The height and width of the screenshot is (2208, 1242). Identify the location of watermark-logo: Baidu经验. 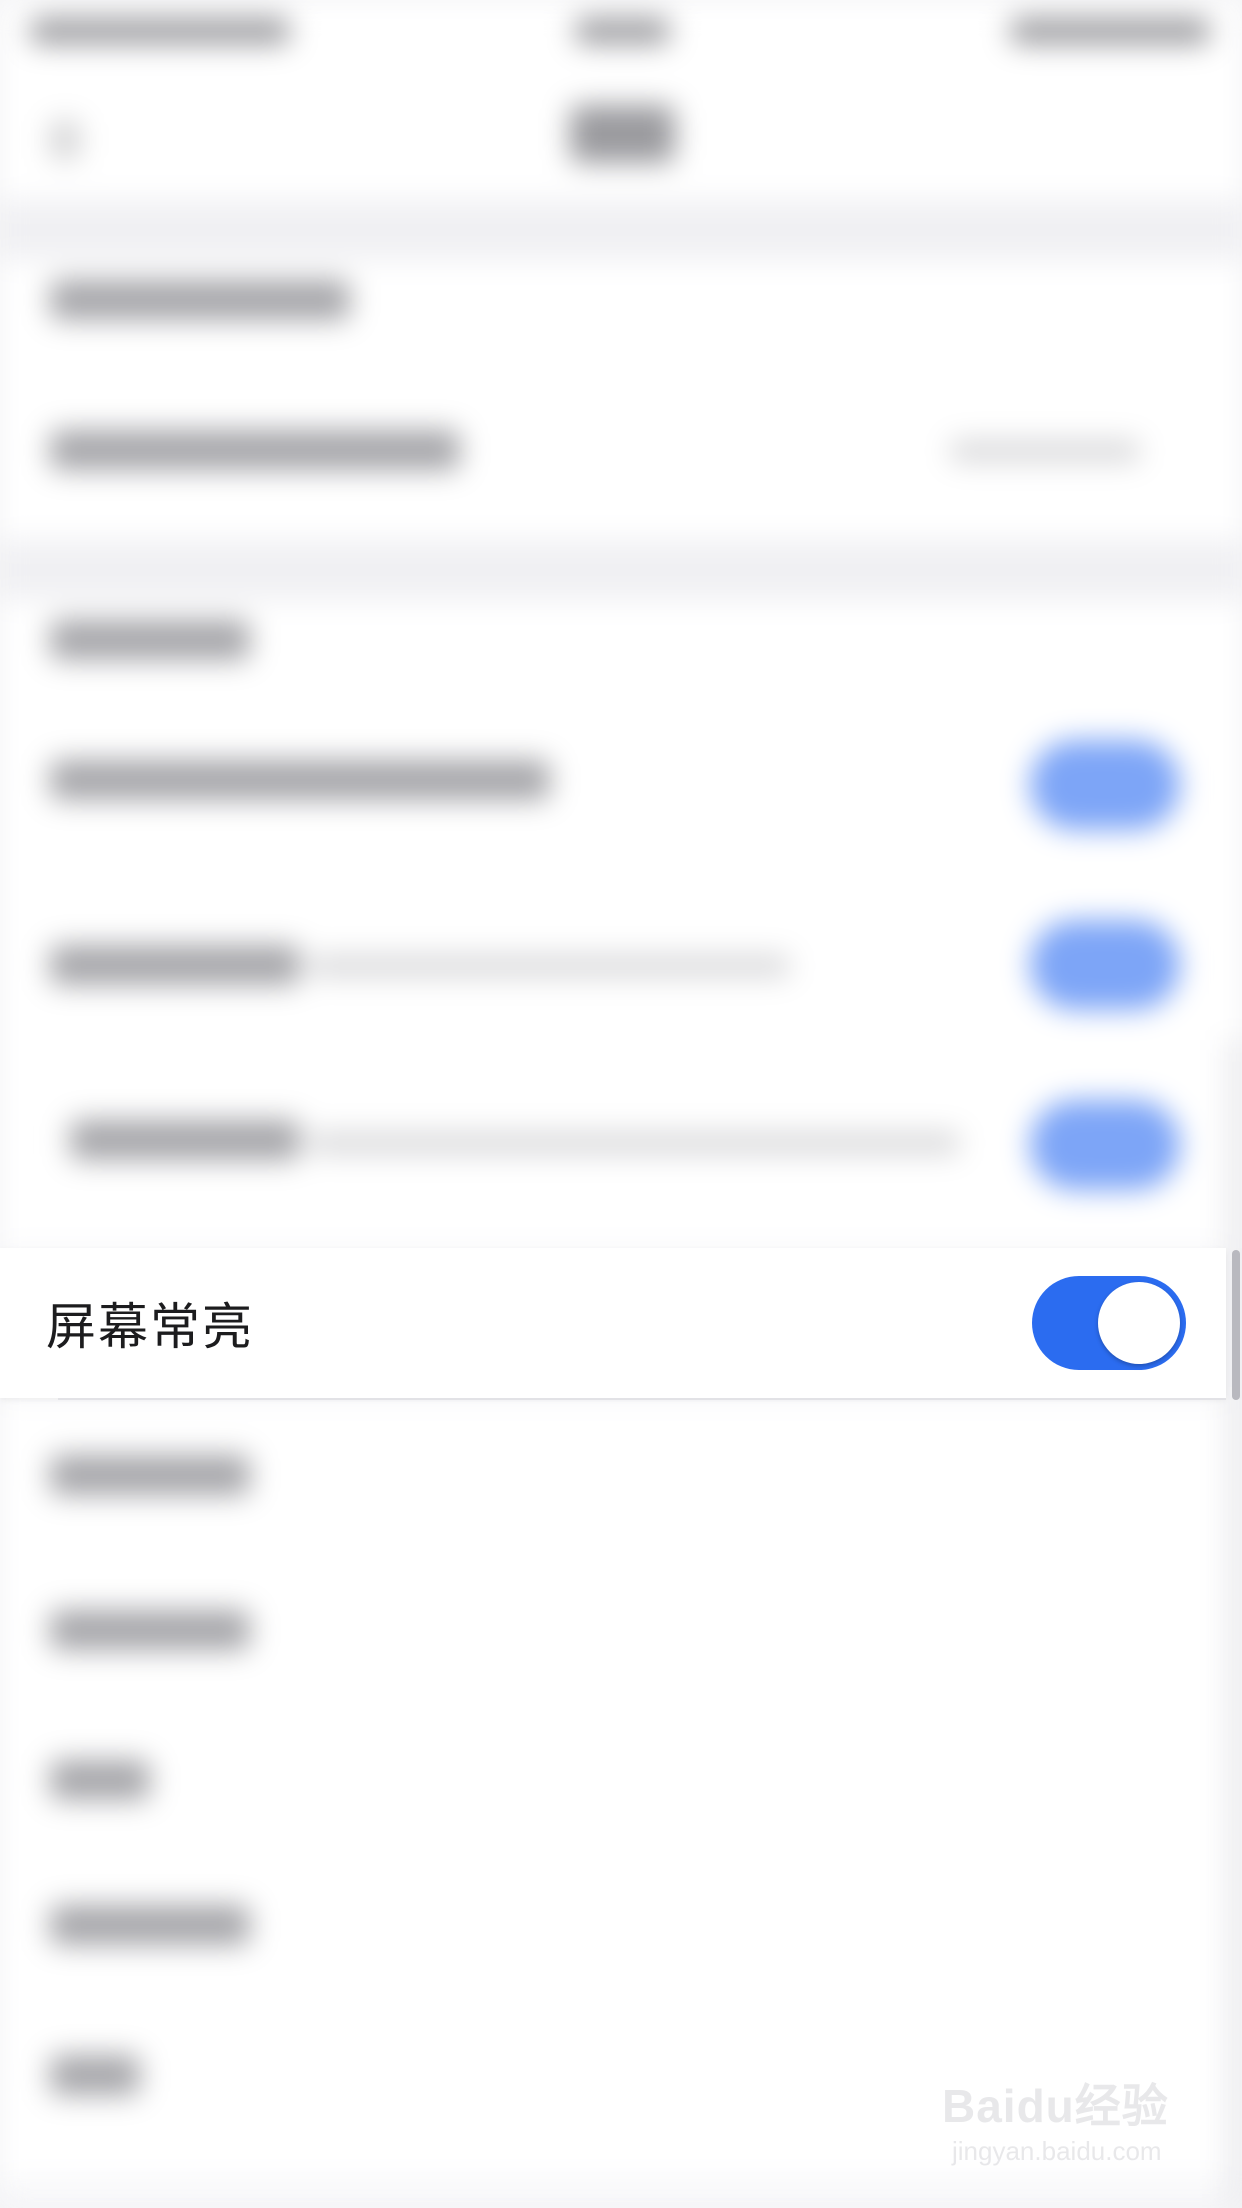
(1055, 2106).